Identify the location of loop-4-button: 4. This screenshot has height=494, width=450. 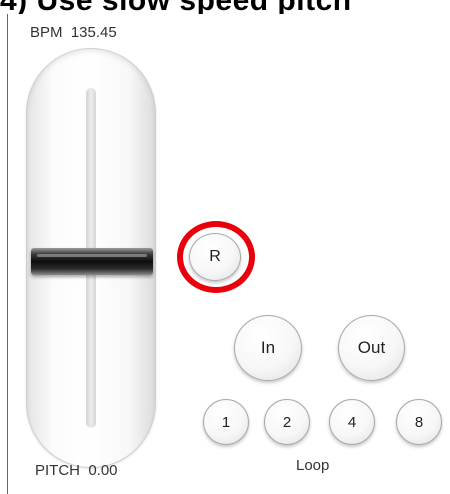
(352, 422).